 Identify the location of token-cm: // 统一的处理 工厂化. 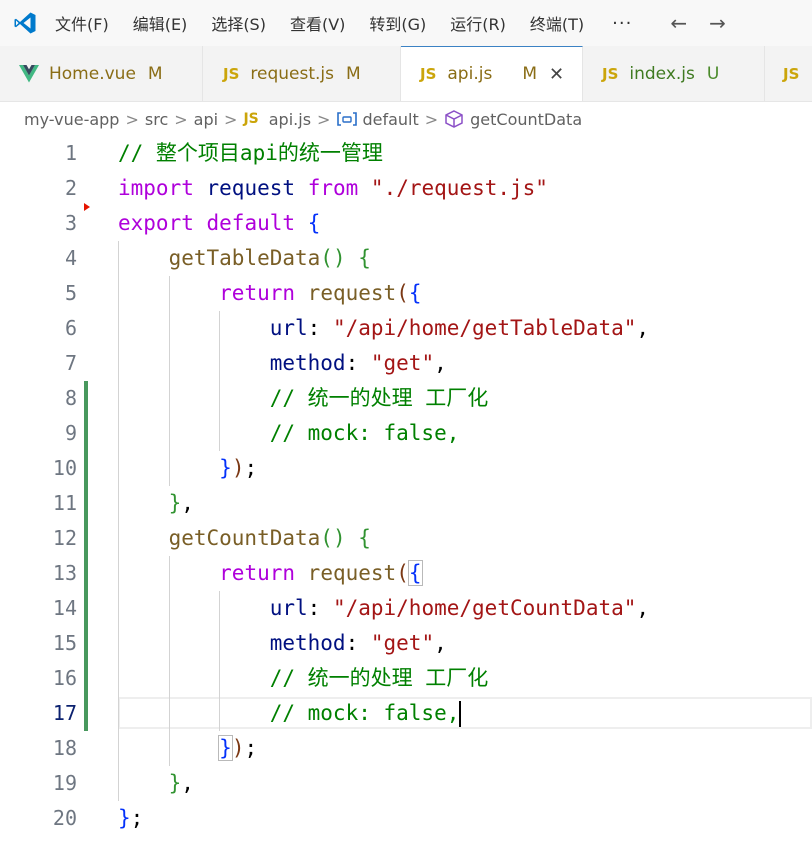
(379, 678).